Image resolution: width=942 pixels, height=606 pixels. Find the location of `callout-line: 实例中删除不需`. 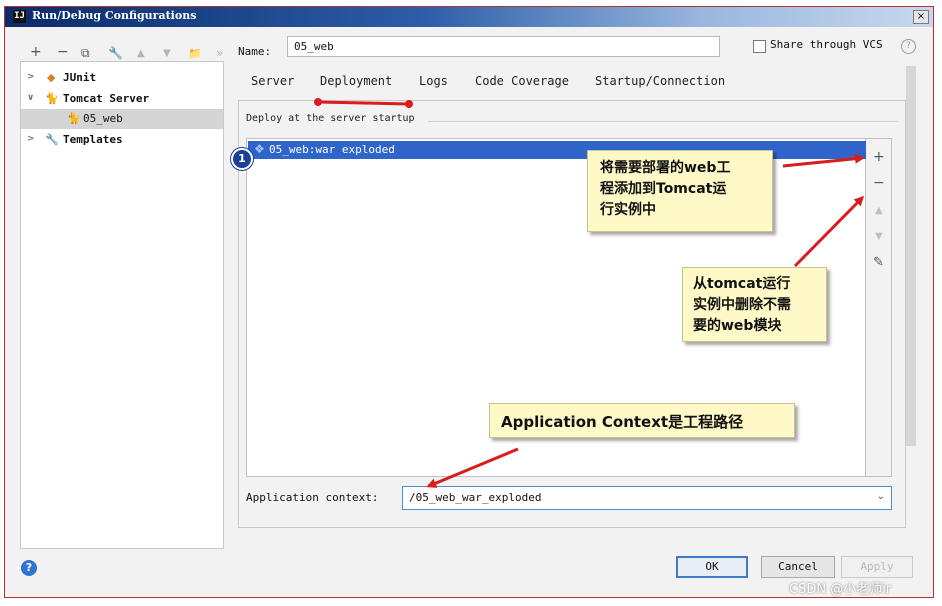

callout-line: 实例中删除不需 is located at coordinates (742, 305).